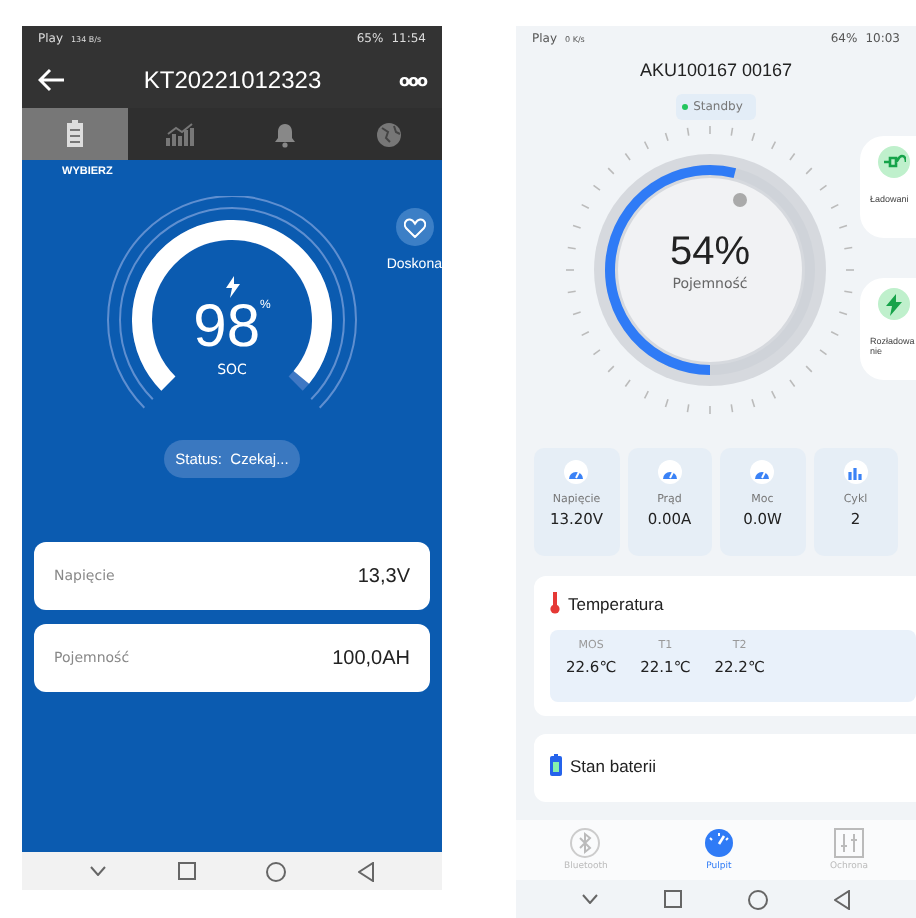  I want to click on plug-icon, so click(894, 162).